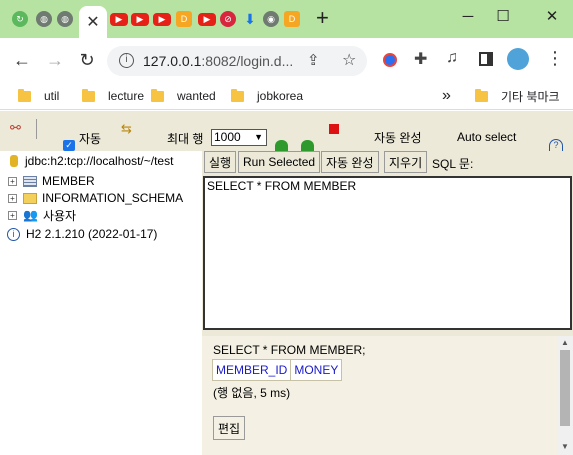  I want to click on run-icon, so click(281, 145).